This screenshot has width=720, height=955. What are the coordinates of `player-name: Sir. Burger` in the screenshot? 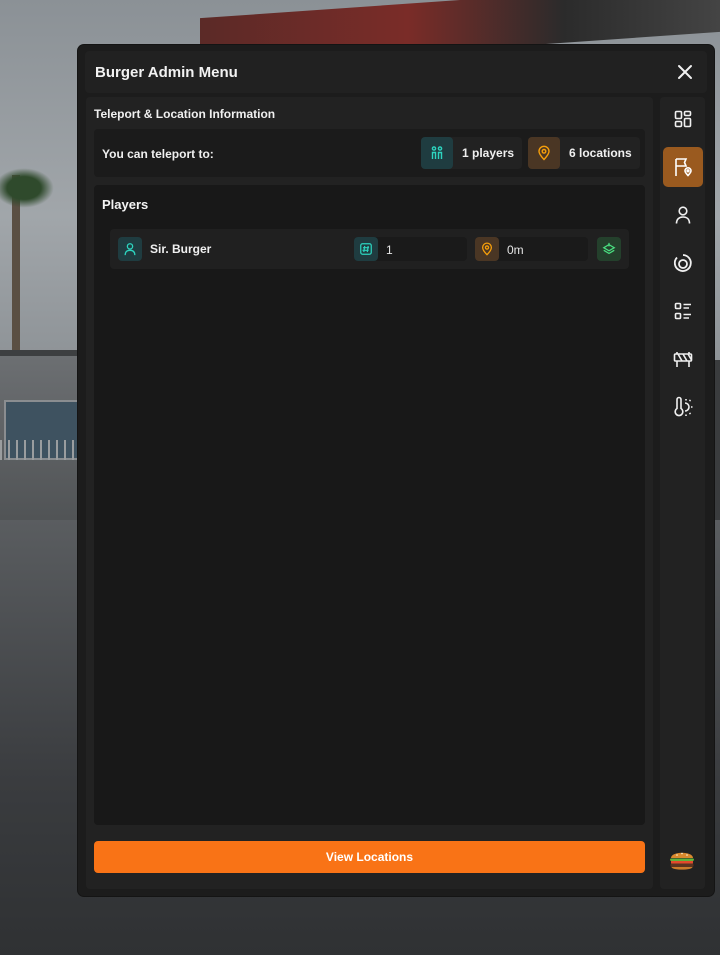 It's located at (181, 249).